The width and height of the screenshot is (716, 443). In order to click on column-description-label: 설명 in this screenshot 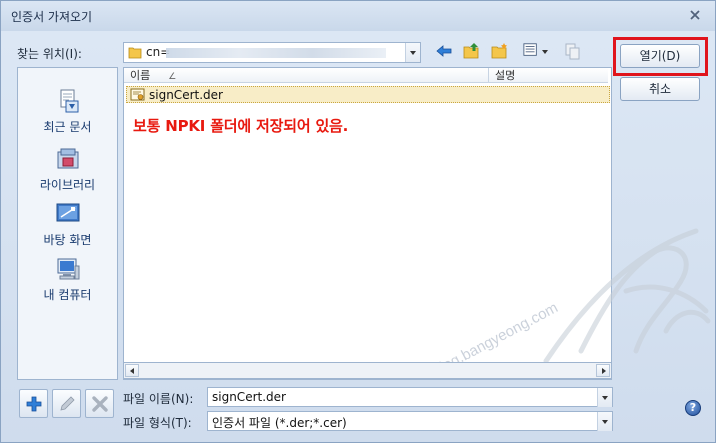, I will do `click(505, 75)`.